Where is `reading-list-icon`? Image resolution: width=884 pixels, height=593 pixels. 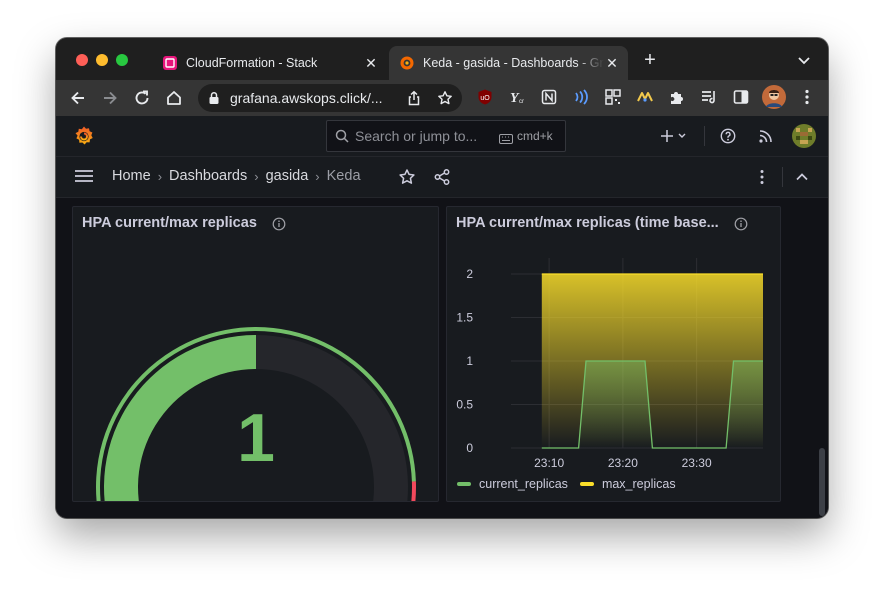
reading-list-icon is located at coordinates (709, 97).